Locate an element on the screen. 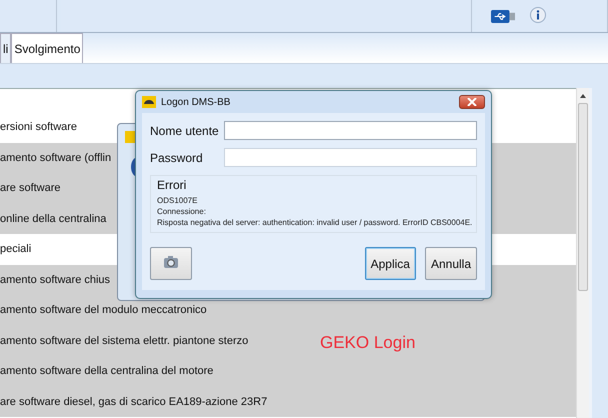  scrollbar is located at coordinates (582, 253).